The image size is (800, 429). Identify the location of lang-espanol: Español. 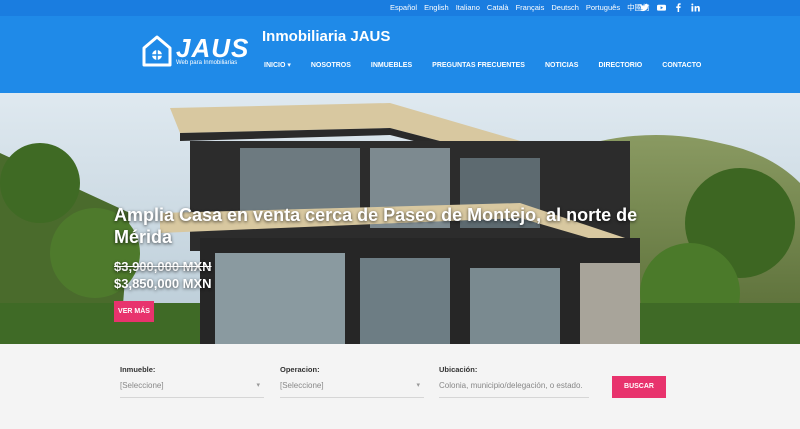
(403, 8).